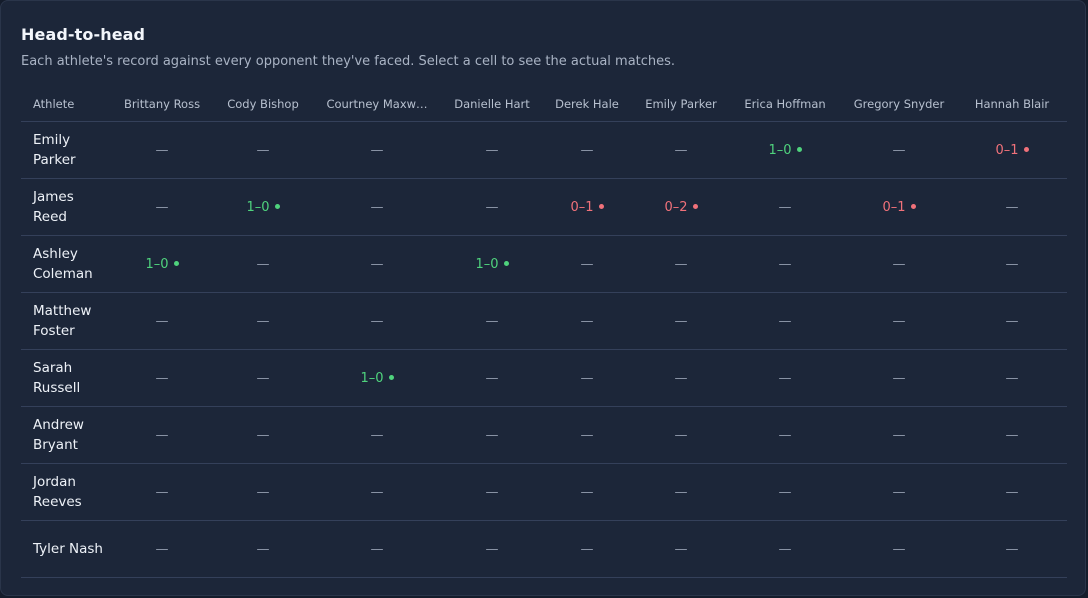  Describe the element at coordinates (544, 492) in the screenshot. I see `table-row: Jordan Reeves — — — — — — — — —` at that location.